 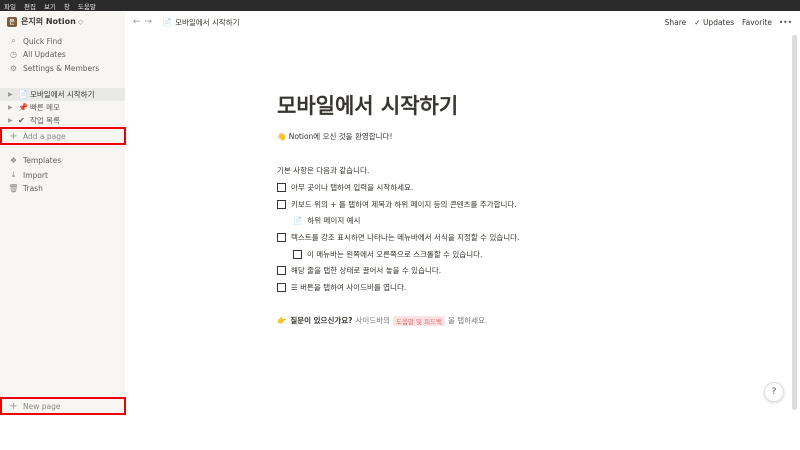 I want to click on sidebar-all-updates: ◷ All Updates, so click(x=37, y=54).